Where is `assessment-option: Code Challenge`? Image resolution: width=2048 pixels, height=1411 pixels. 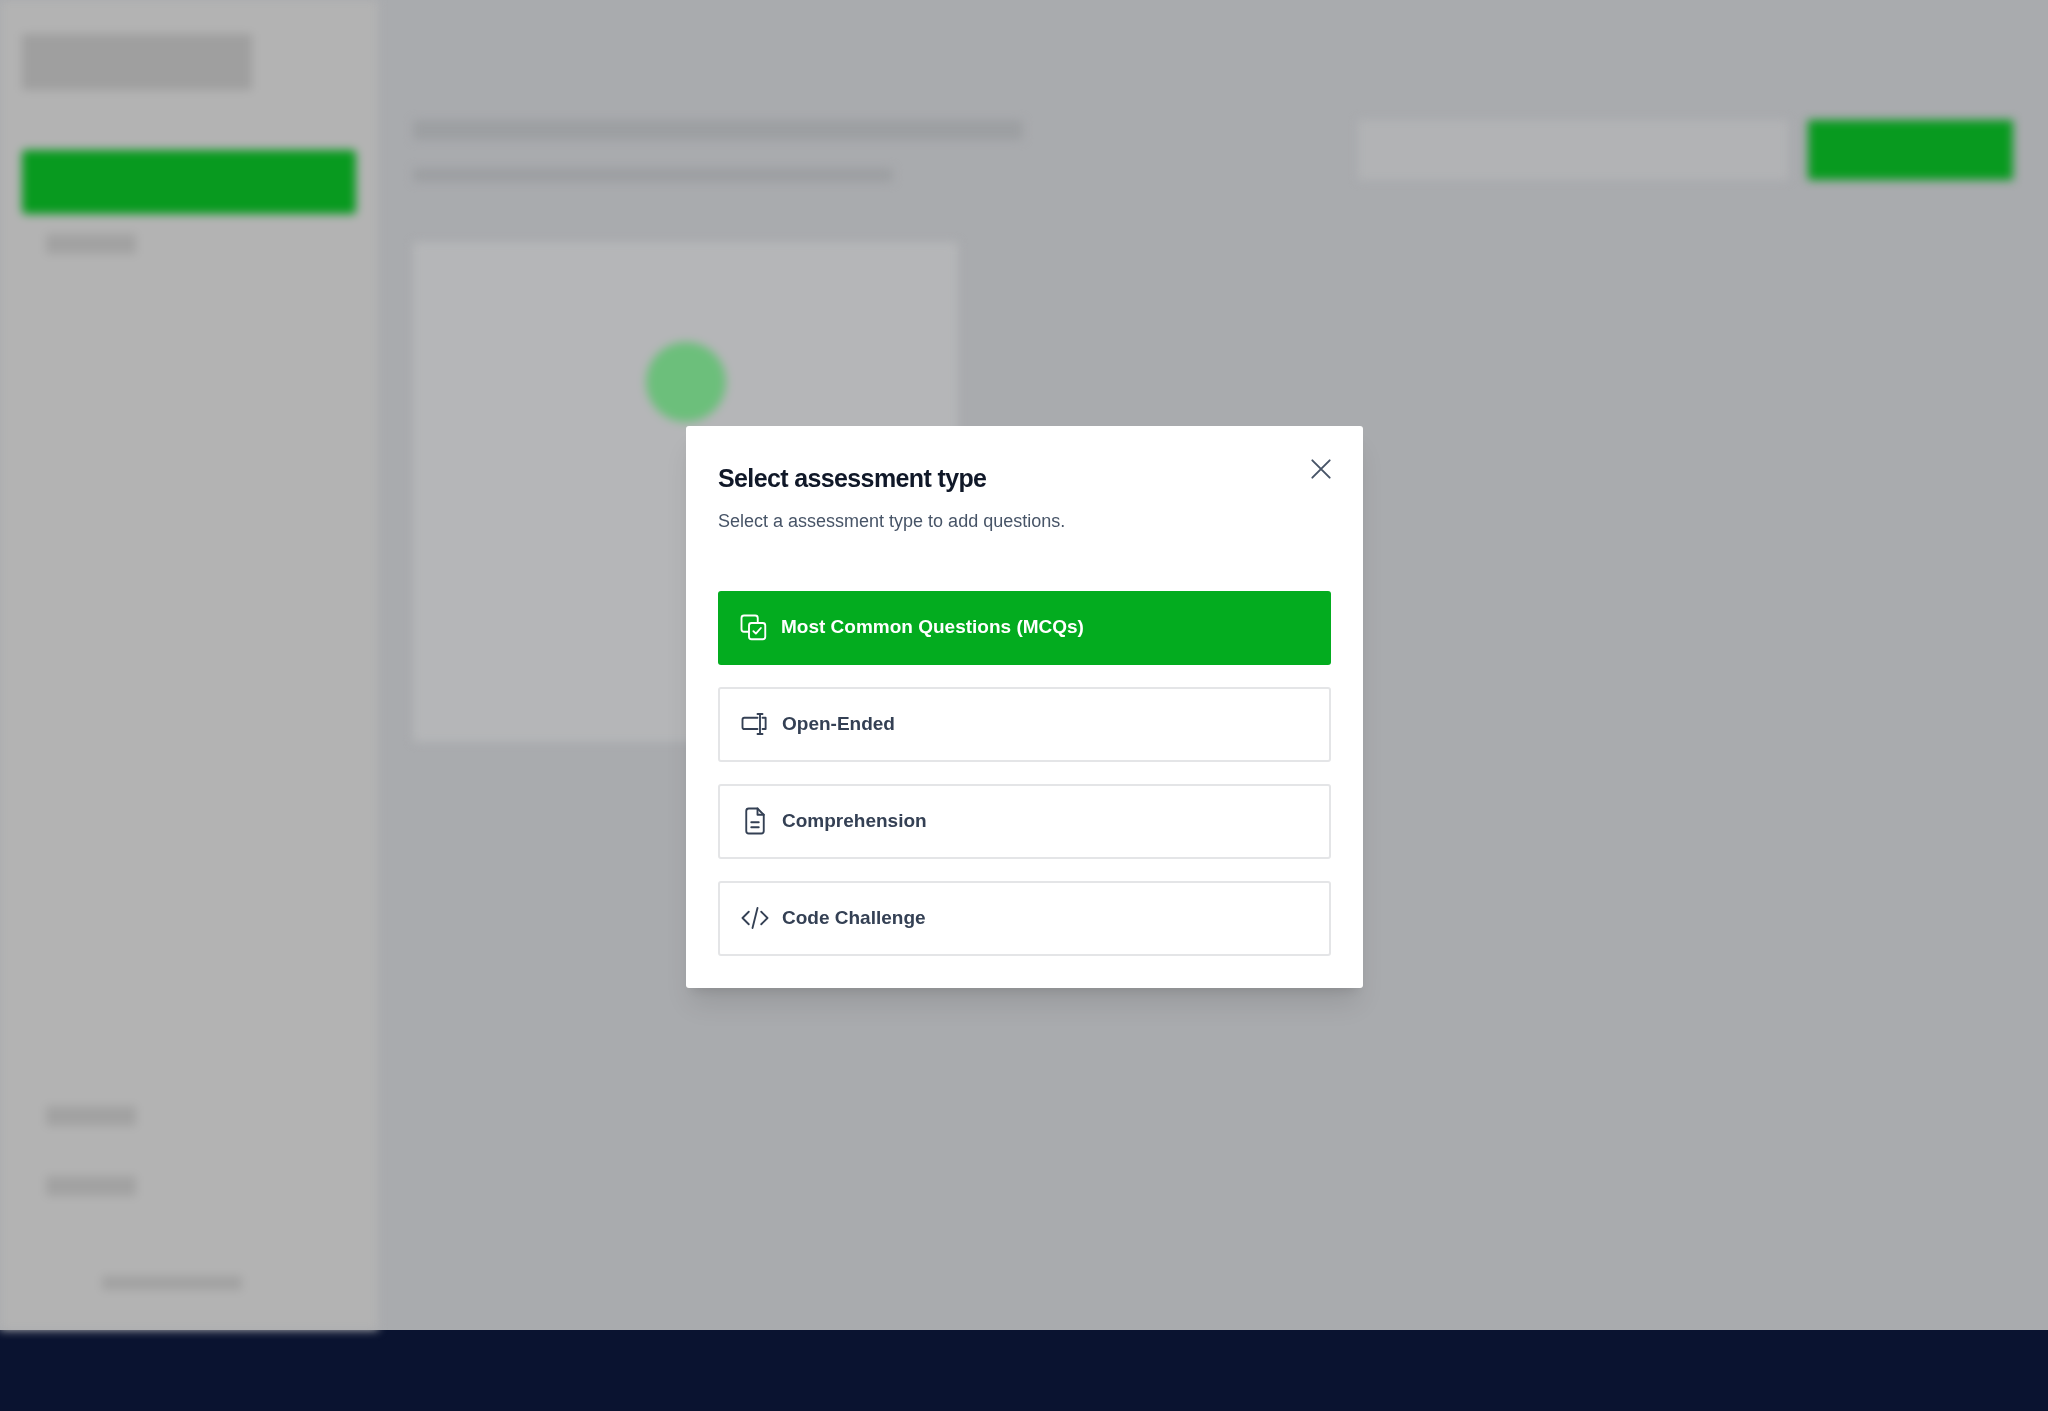
assessment-option: Code Challenge is located at coordinates (1024, 918).